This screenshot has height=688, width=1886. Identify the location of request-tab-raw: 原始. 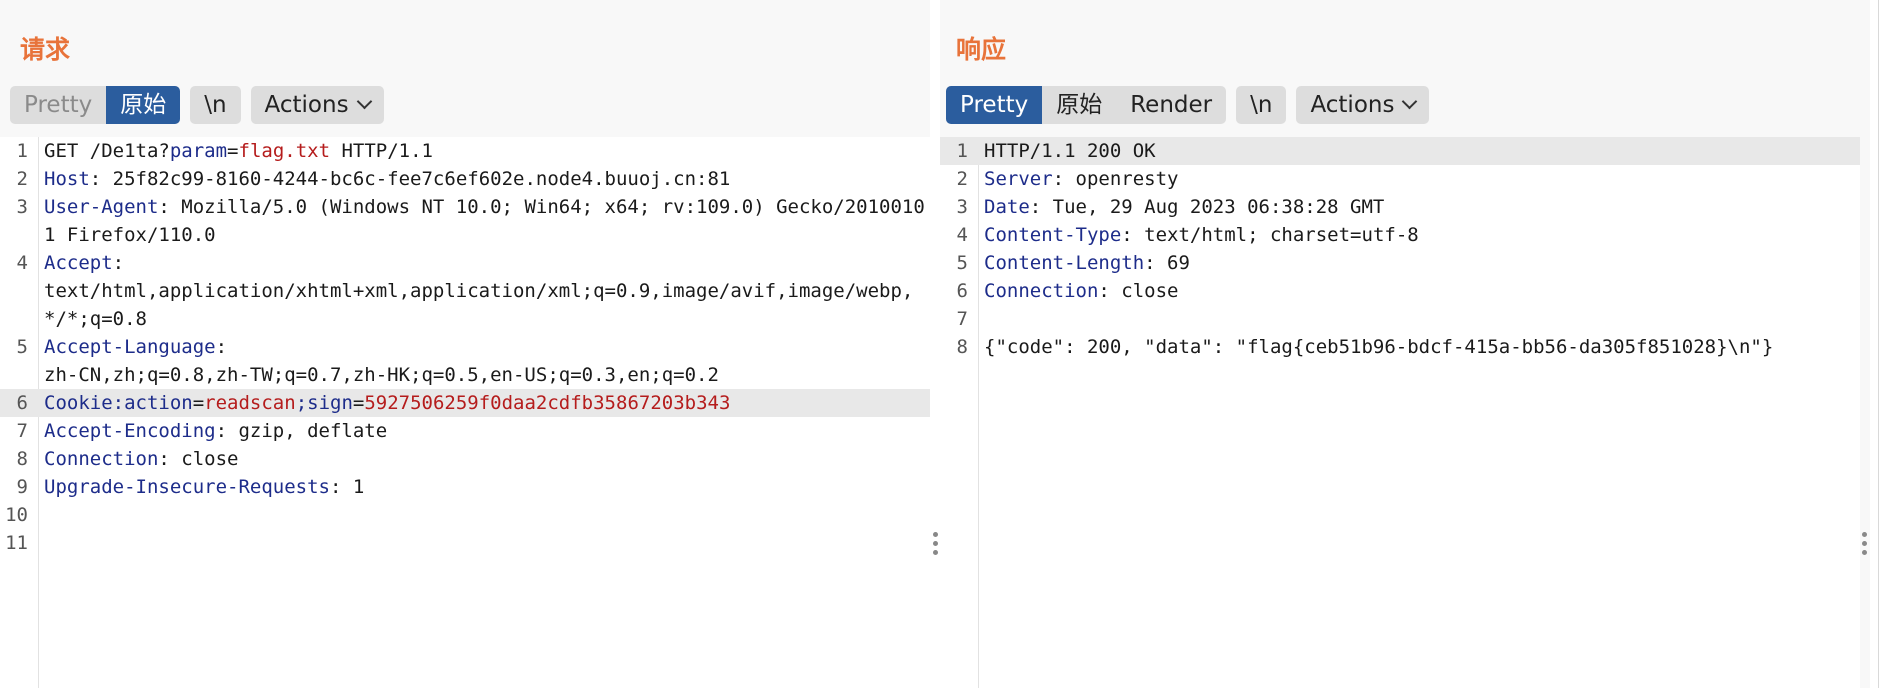
(143, 105).